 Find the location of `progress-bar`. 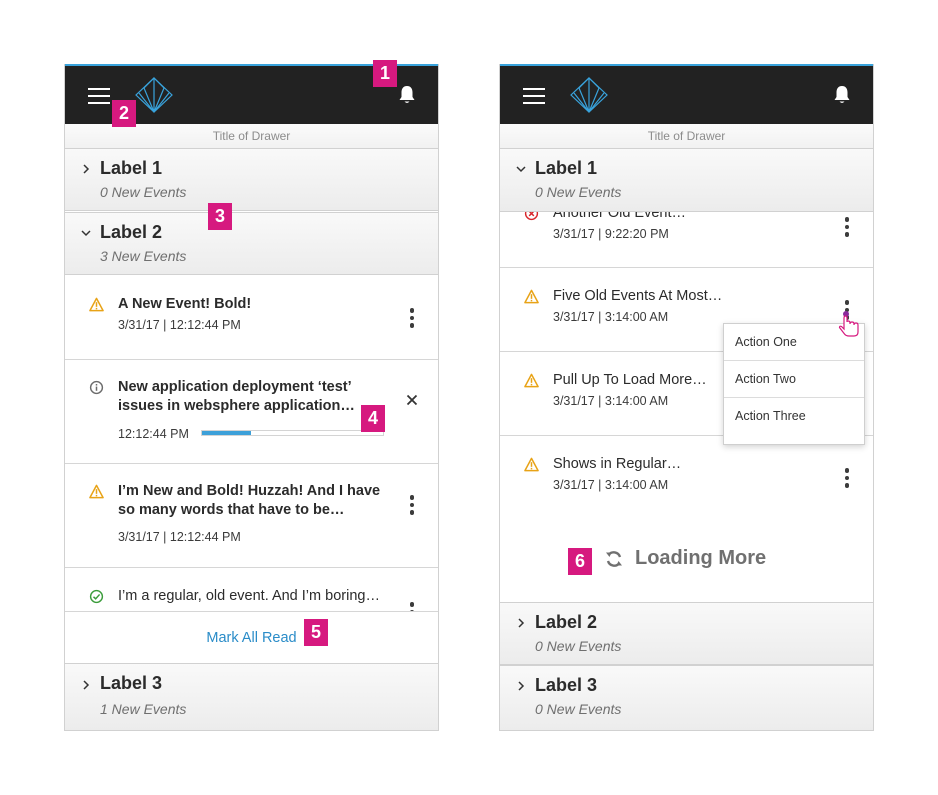

progress-bar is located at coordinates (292, 433).